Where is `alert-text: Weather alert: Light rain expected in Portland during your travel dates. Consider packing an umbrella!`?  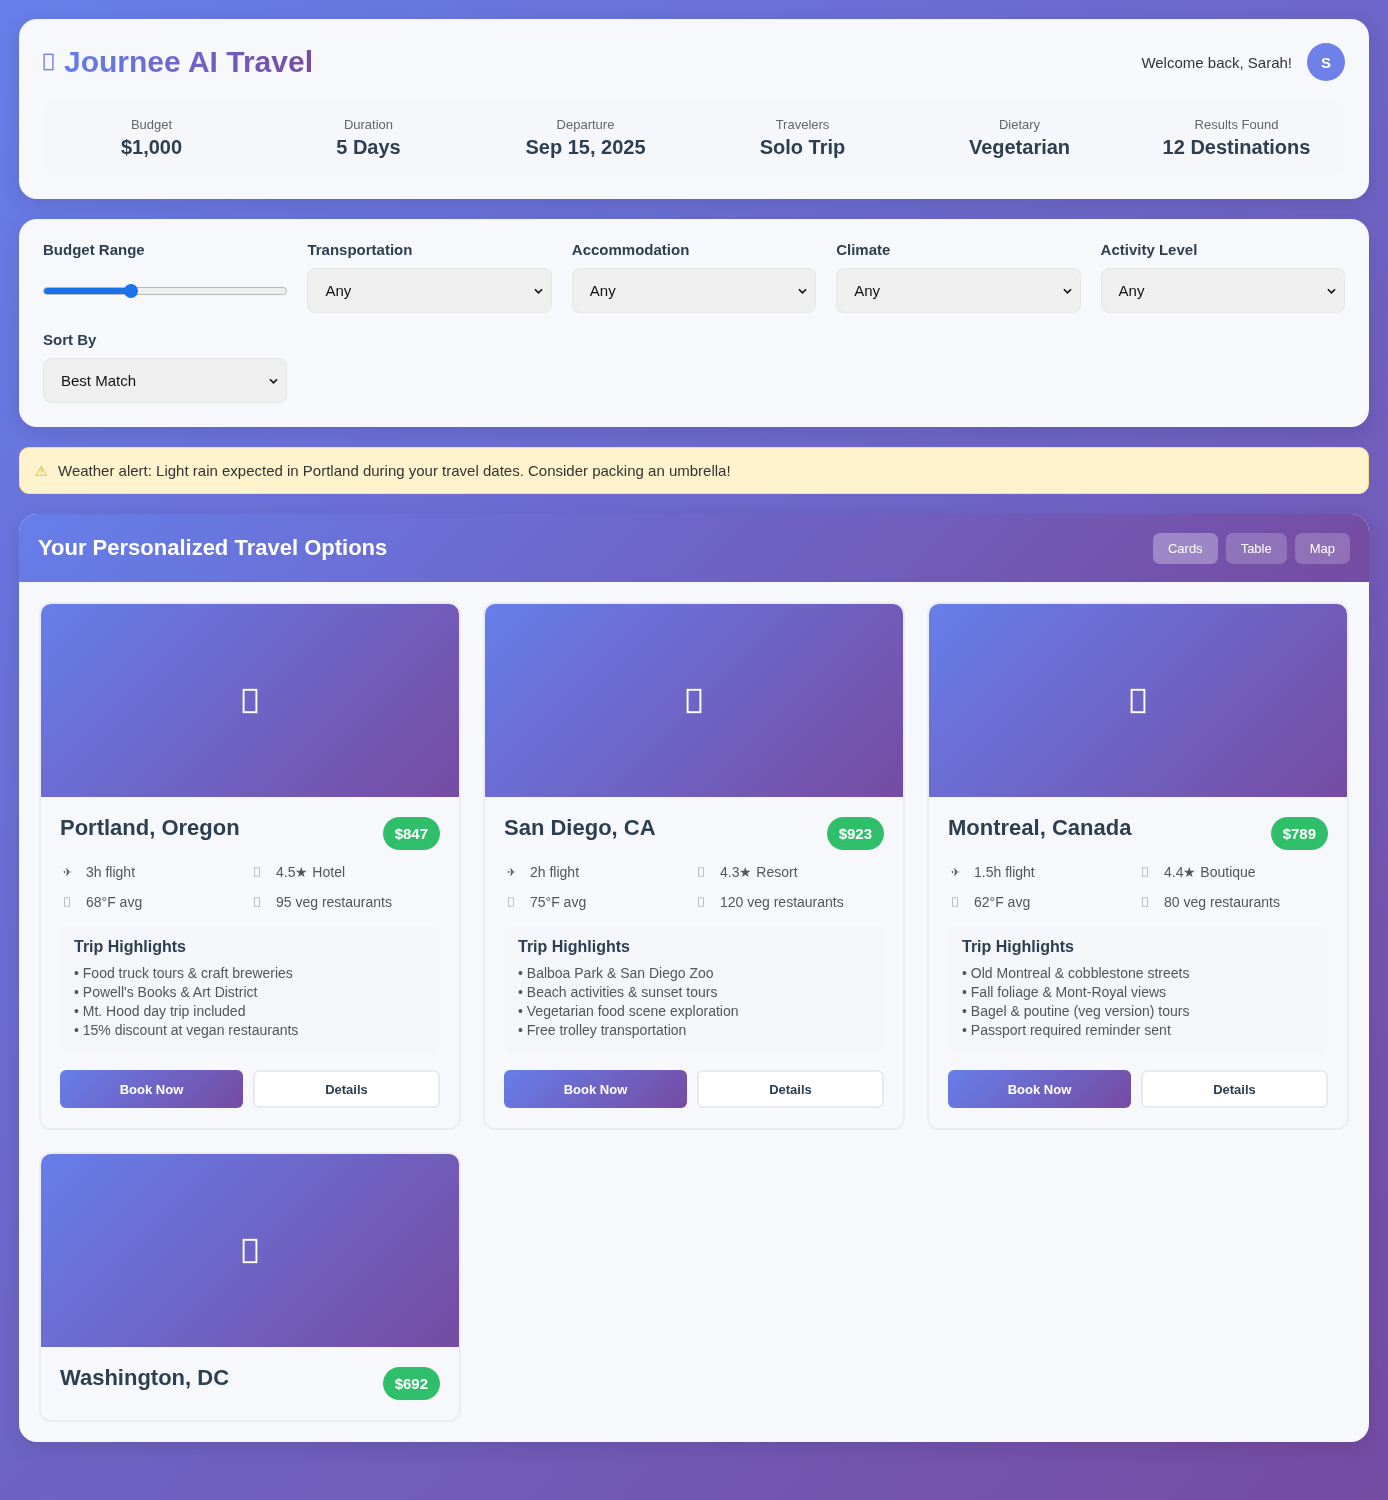
alert-text: Weather alert: Light rain expected in Portland during your travel dates. Consider packing an umbrella! is located at coordinates (394, 470).